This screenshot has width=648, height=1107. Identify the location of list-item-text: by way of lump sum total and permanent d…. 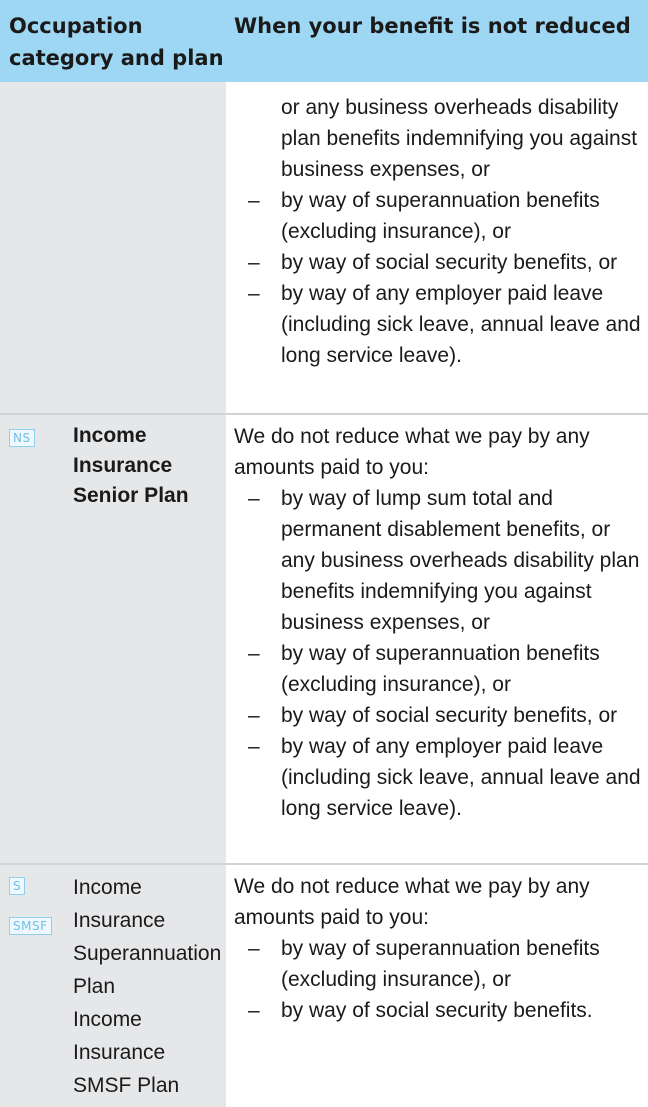
(460, 560).